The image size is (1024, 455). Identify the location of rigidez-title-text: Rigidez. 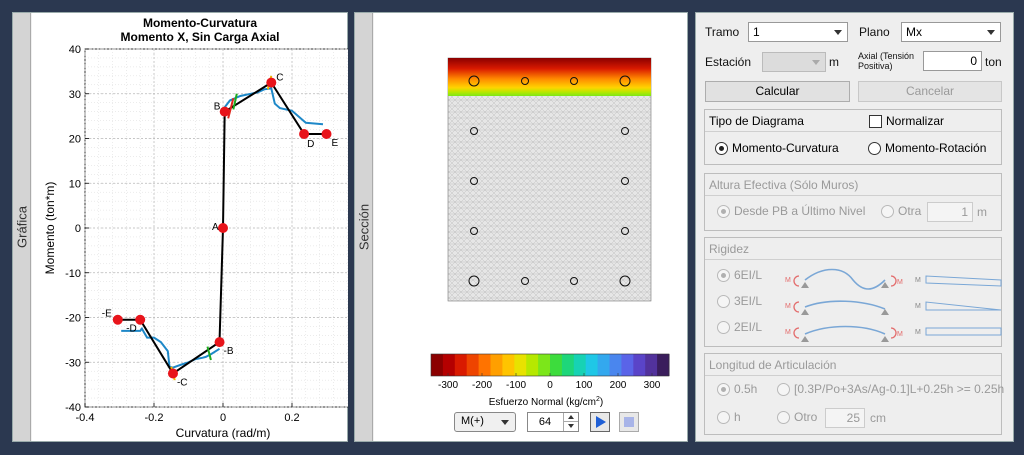
(729, 249).